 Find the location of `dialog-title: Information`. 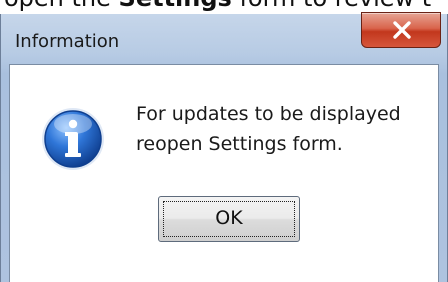

dialog-title: Information is located at coordinates (67, 41).